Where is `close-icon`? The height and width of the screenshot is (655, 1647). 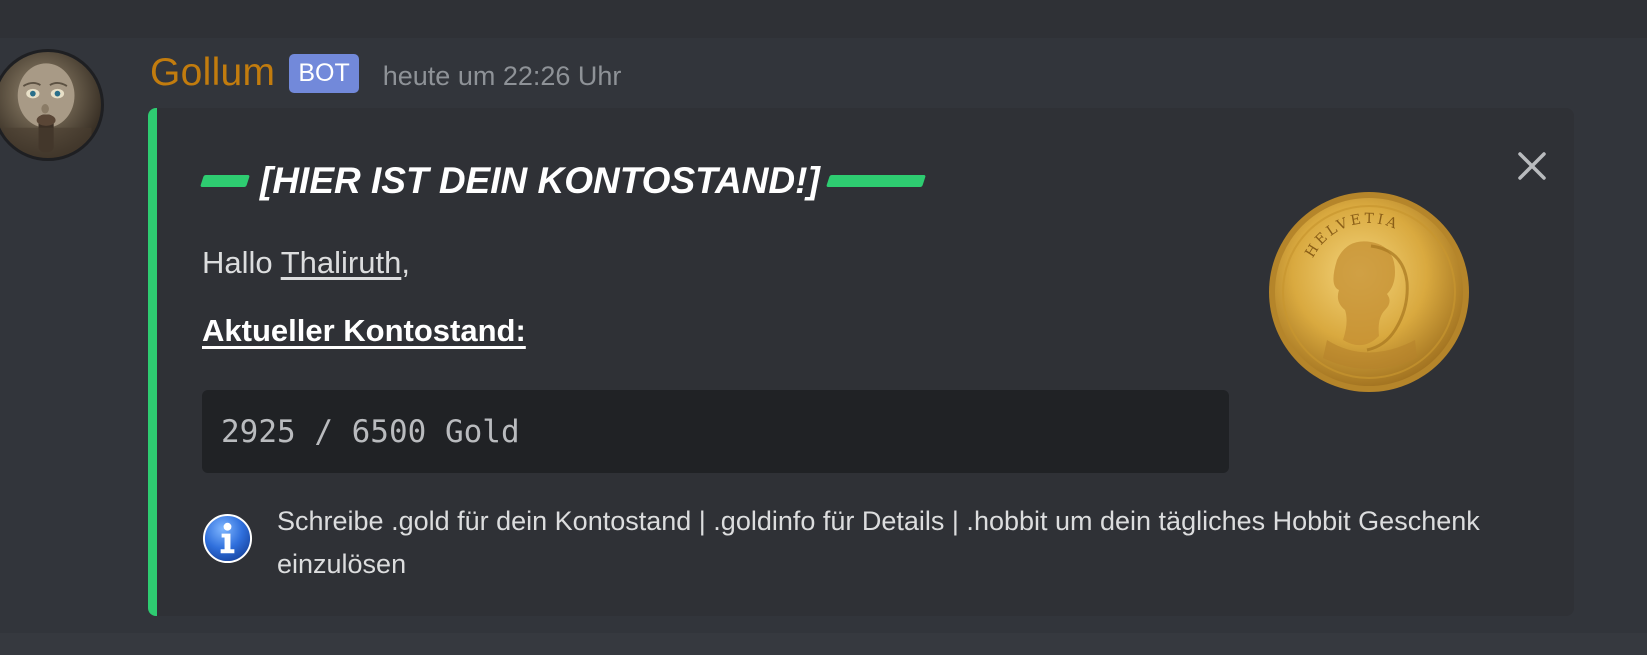 close-icon is located at coordinates (1532, 166).